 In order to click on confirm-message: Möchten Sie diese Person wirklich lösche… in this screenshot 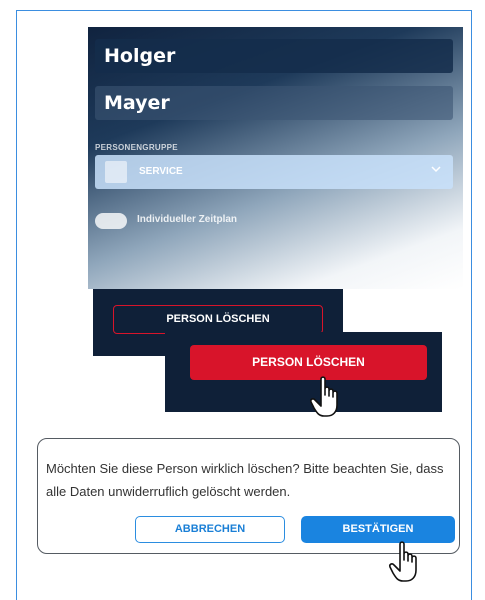, I will do `click(245, 480)`.